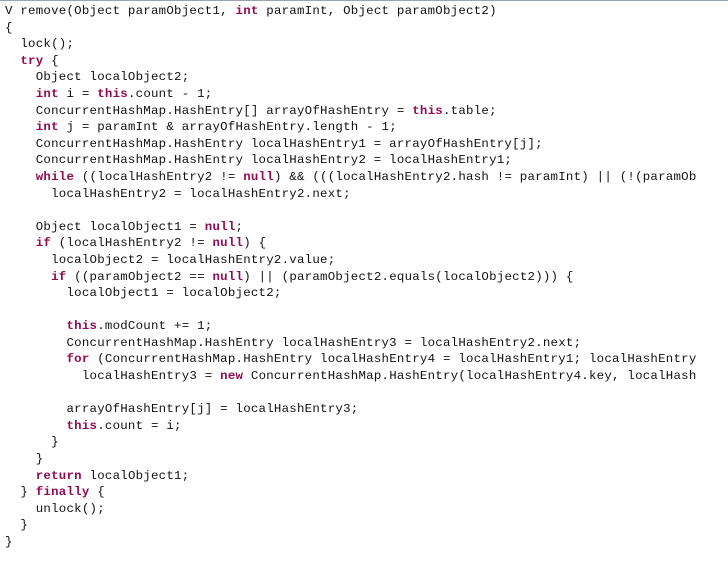  I want to click on code-line: int i = this.count - 1;, so click(124, 93).